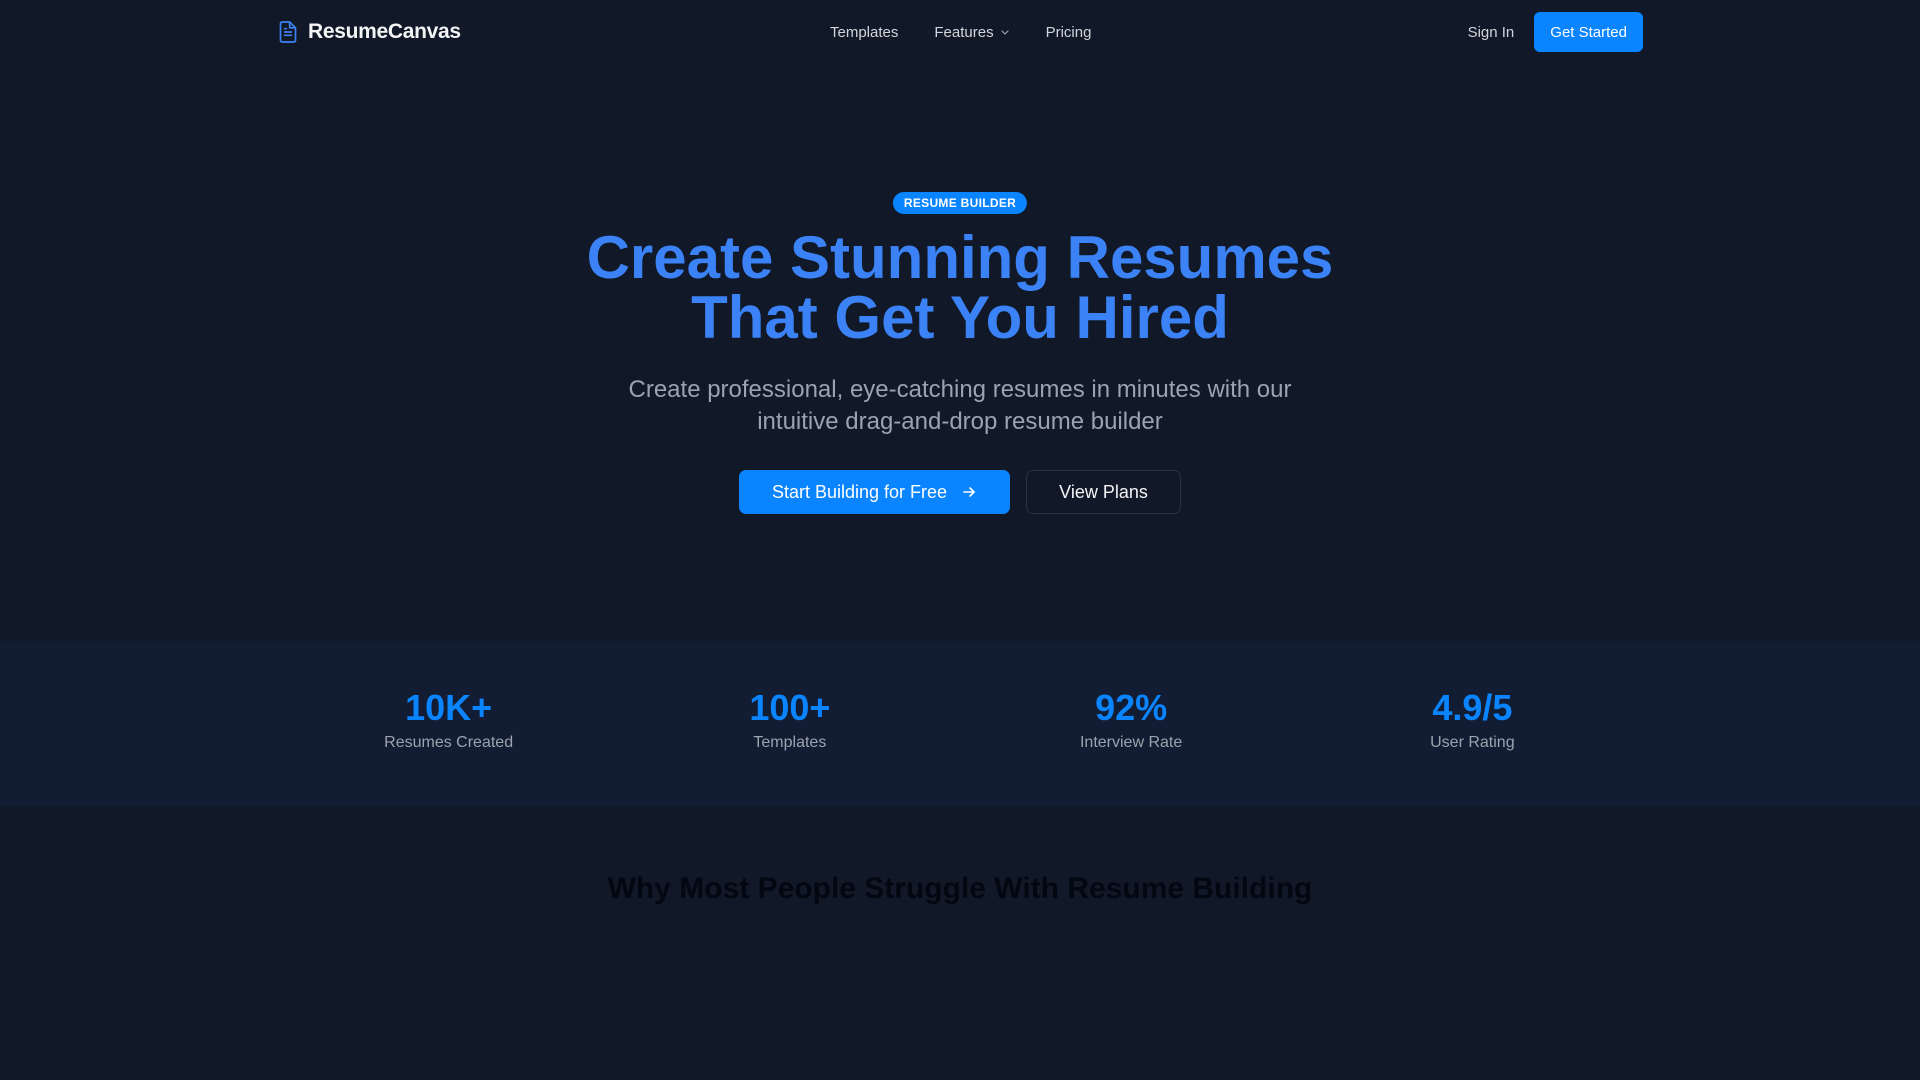 The width and height of the screenshot is (1920, 1080). I want to click on stat-value: 4.9/5, so click(1472, 707).